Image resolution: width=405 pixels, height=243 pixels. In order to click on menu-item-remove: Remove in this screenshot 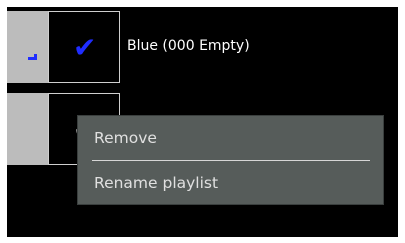, I will do `click(125, 138)`.